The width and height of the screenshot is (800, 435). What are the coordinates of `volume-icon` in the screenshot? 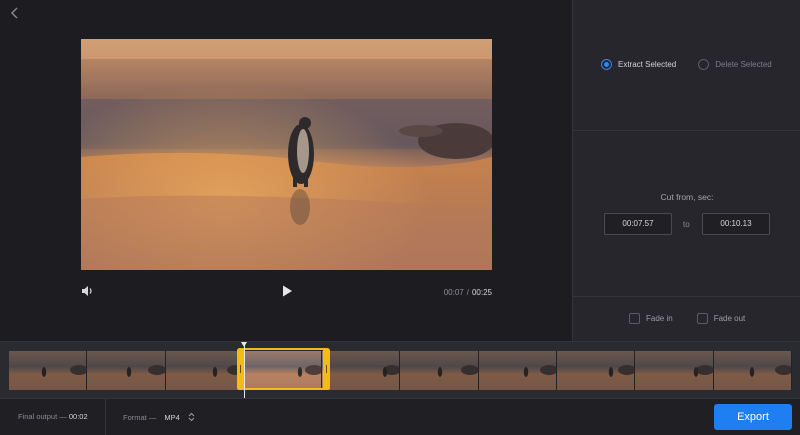 It's located at (87, 291).